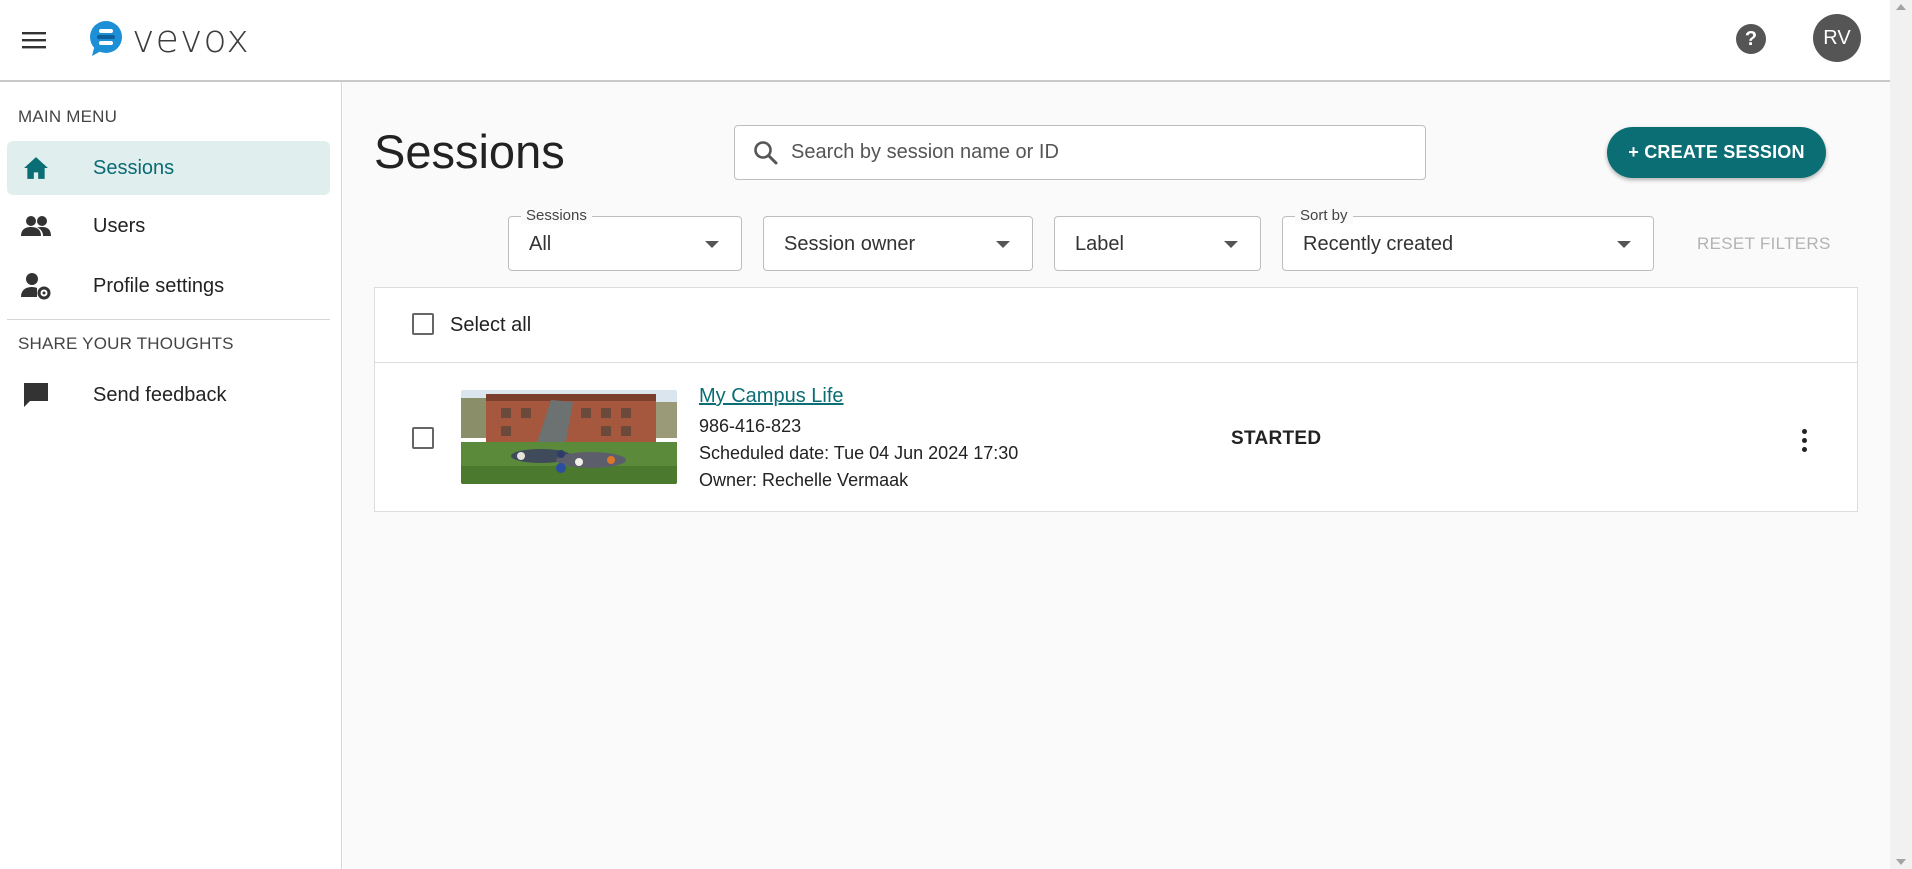 The width and height of the screenshot is (1912, 869). I want to click on search-box, so click(1080, 152).